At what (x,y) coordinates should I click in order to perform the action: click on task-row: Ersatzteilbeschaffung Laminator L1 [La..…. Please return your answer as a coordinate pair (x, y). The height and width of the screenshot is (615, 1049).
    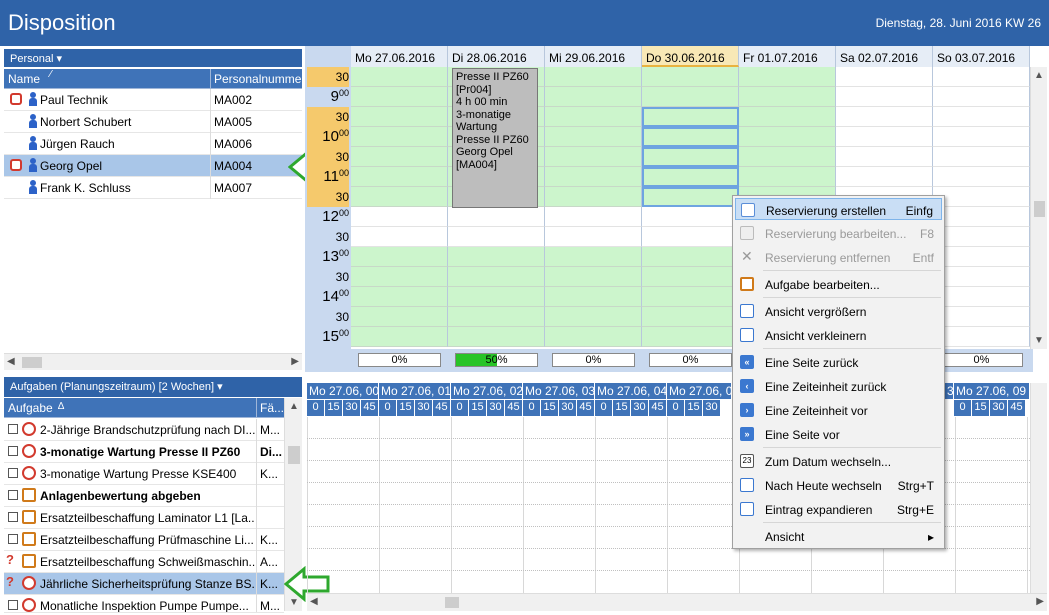
    Looking at the image, I should click on (144, 518).